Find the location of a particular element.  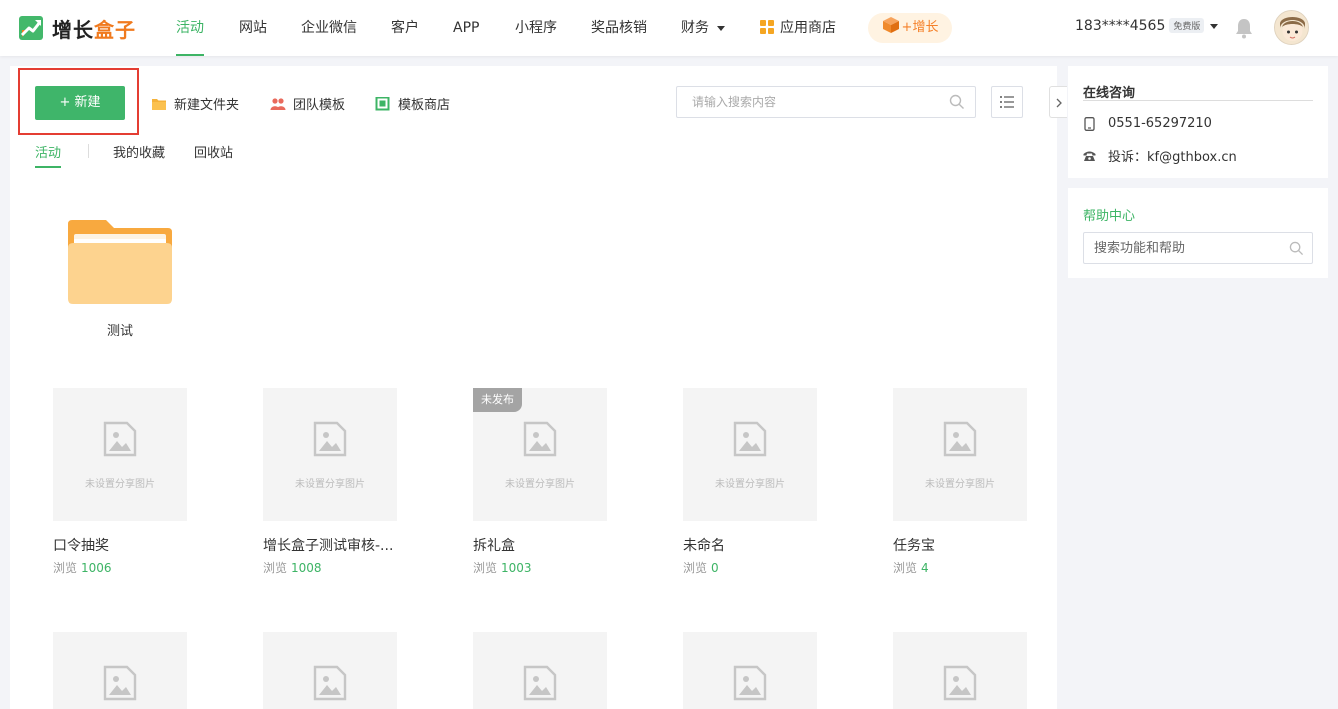

nav-item-website: 网站 is located at coordinates (253, 28).